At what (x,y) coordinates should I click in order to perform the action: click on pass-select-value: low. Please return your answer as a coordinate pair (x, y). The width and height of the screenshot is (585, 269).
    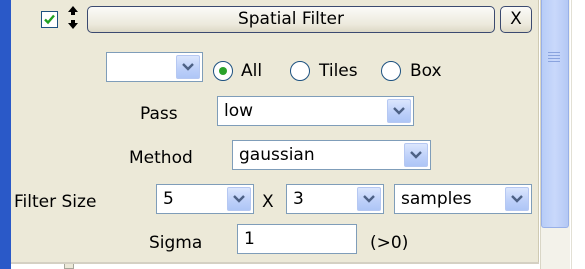
    Looking at the image, I should click on (239, 111).